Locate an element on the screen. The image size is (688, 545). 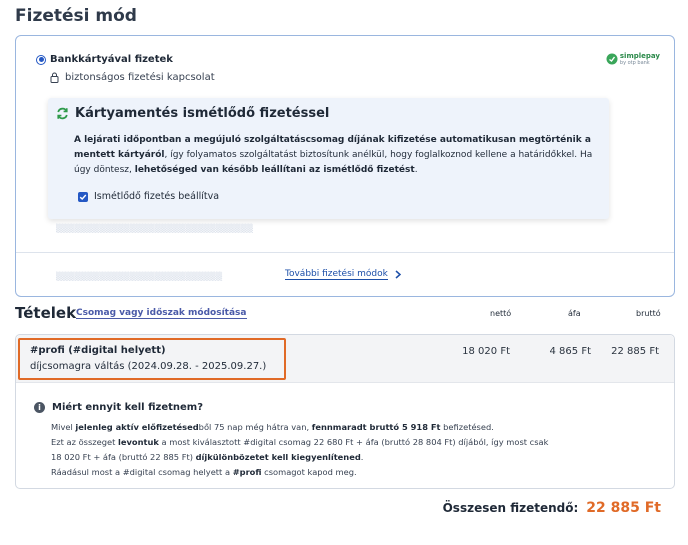
column-net: nettó is located at coordinates (501, 313).